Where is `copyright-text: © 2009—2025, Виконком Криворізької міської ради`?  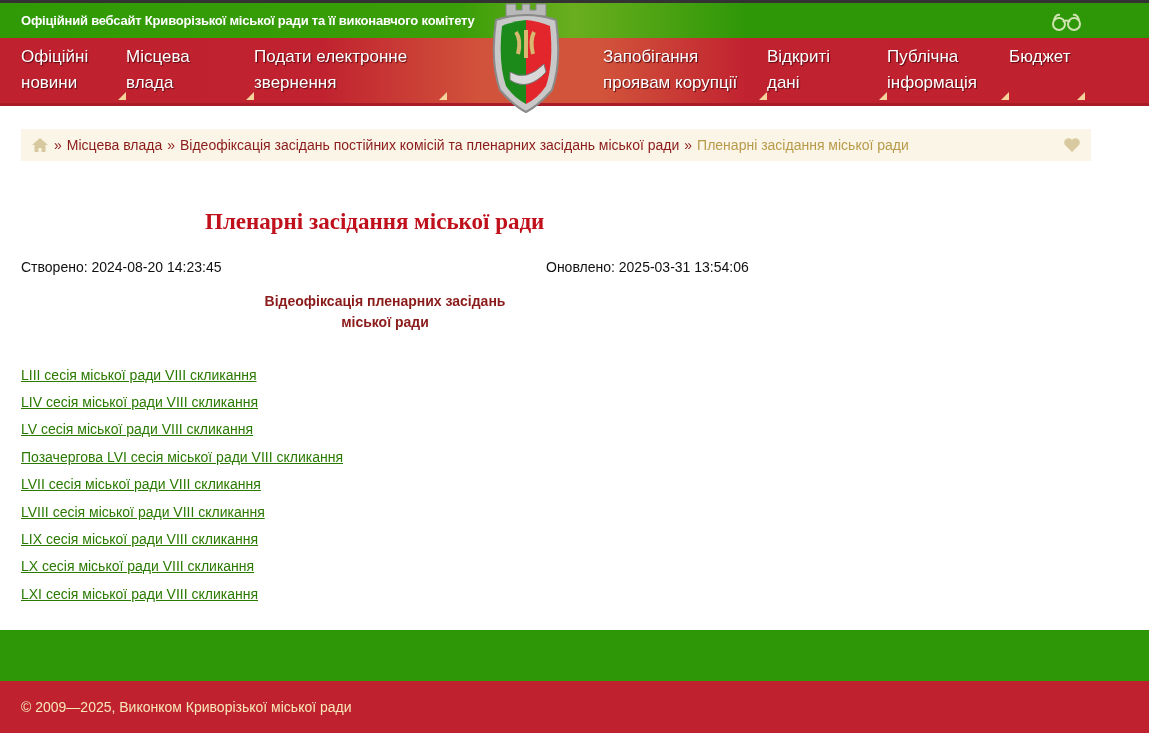 copyright-text: © 2009—2025, Виконком Криворізької міської ради is located at coordinates (186, 707).